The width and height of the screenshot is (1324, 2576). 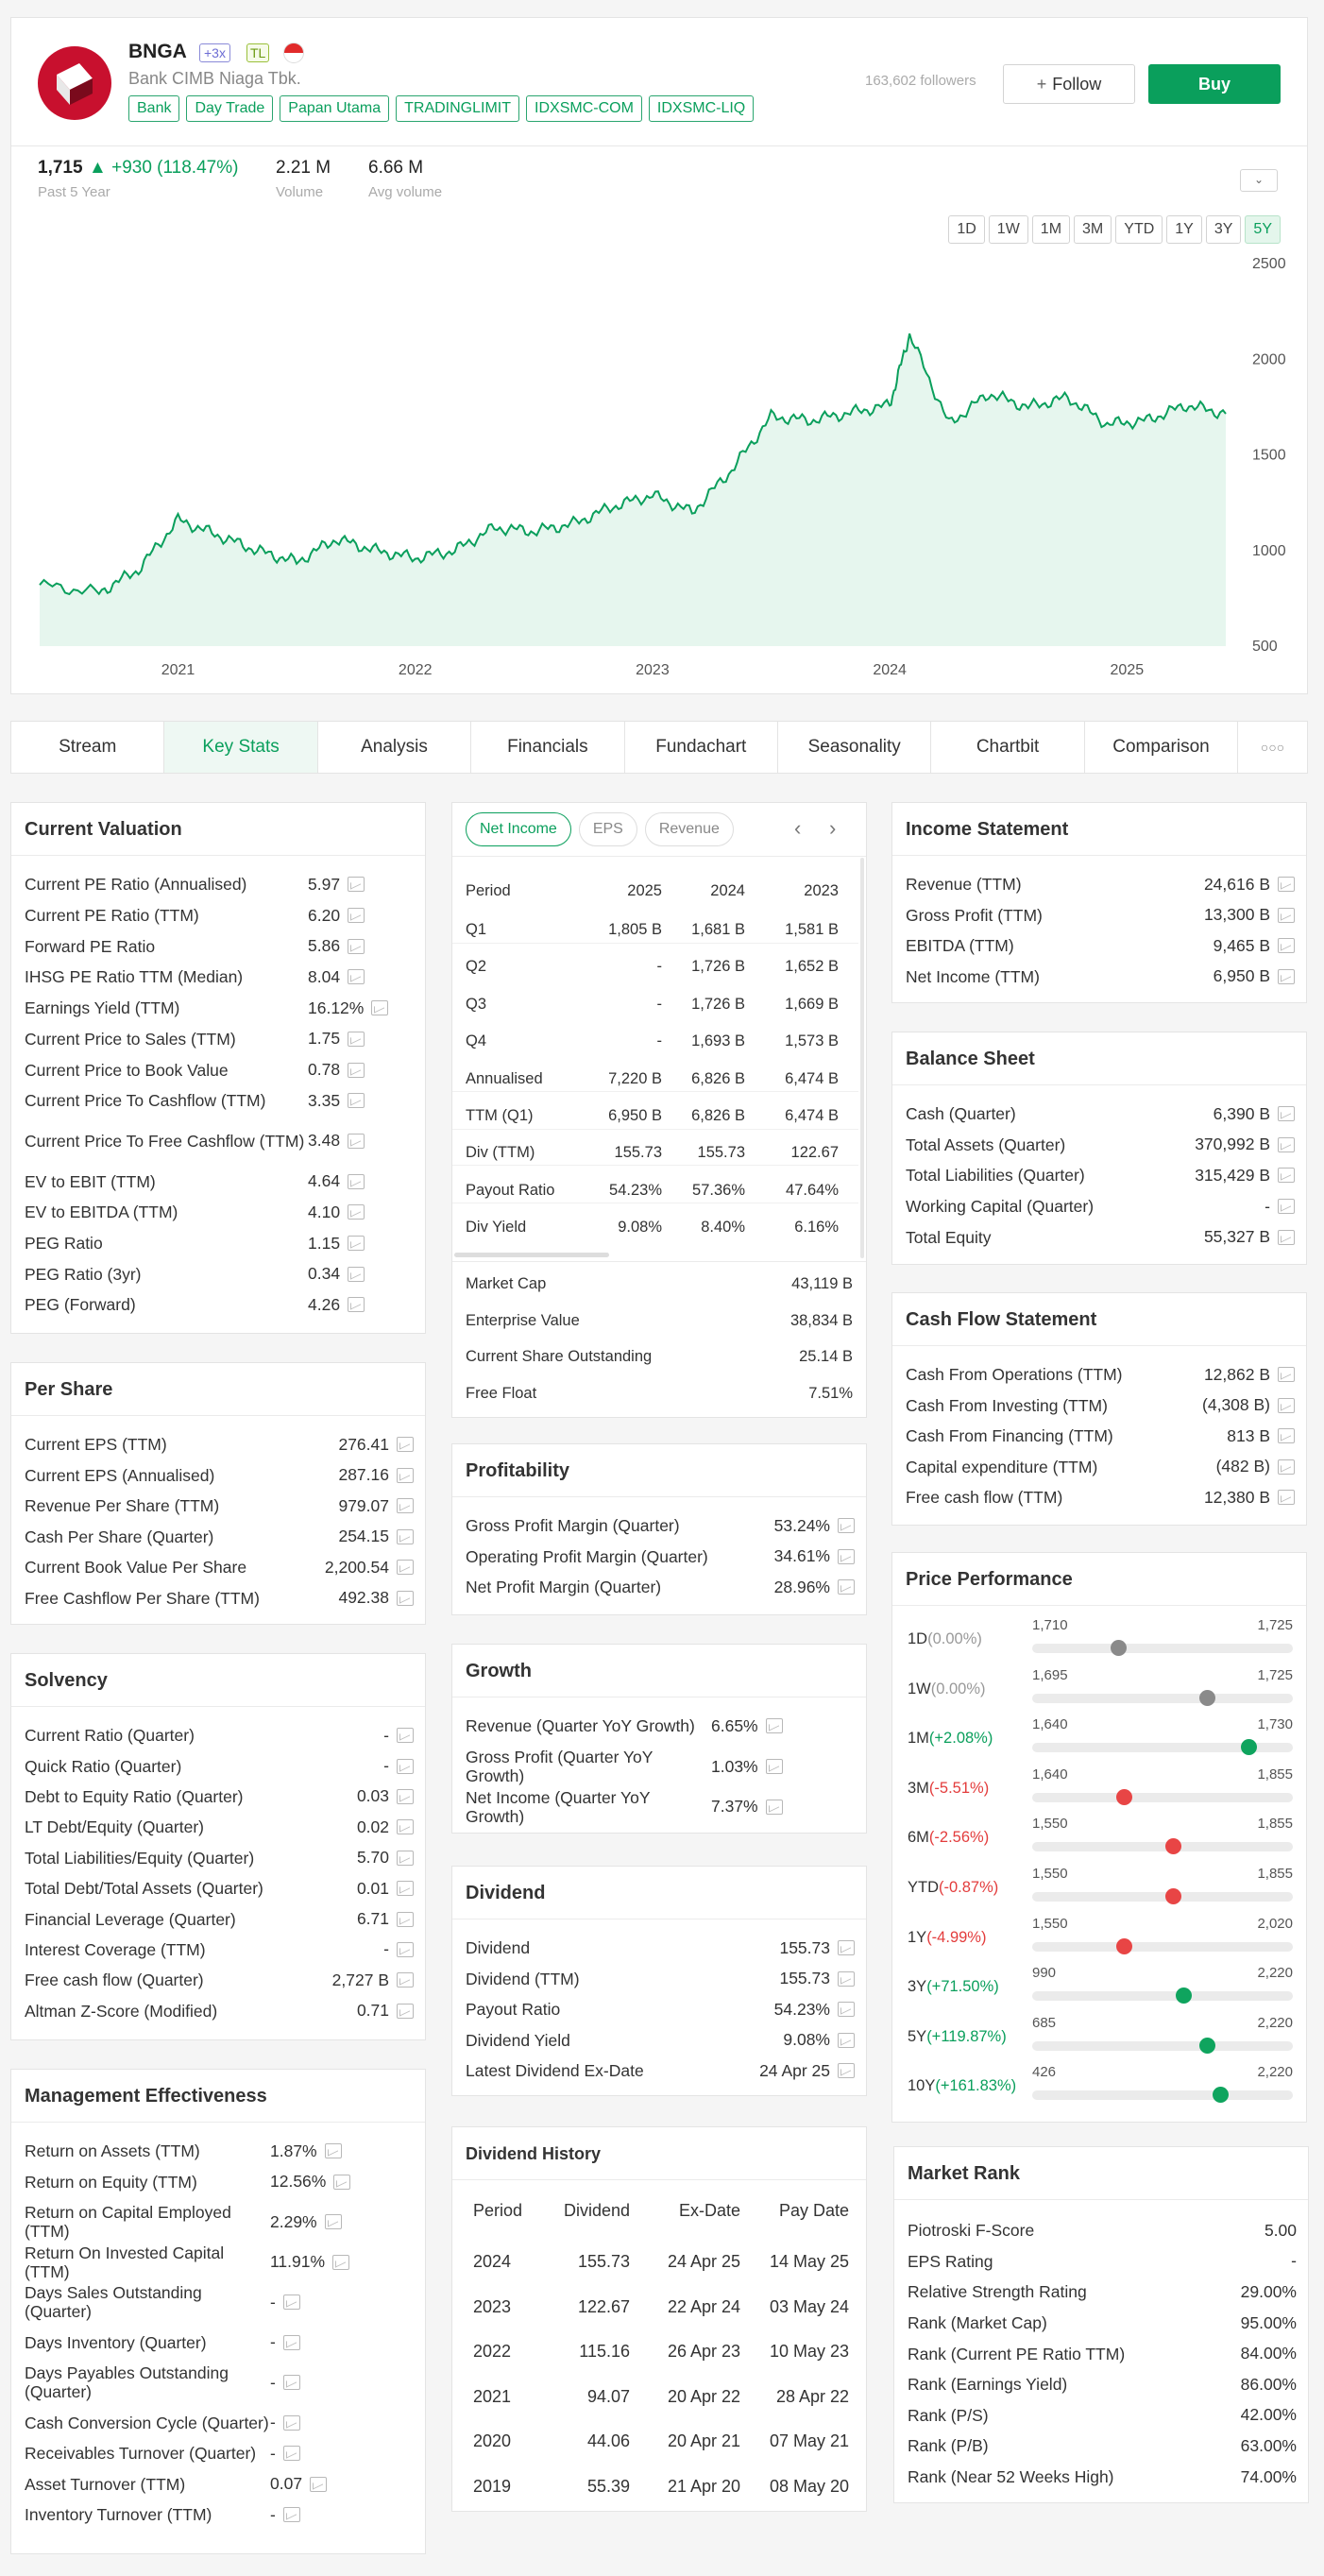 I want to click on tab-key-stats: Key Stats, so click(x=241, y=748).